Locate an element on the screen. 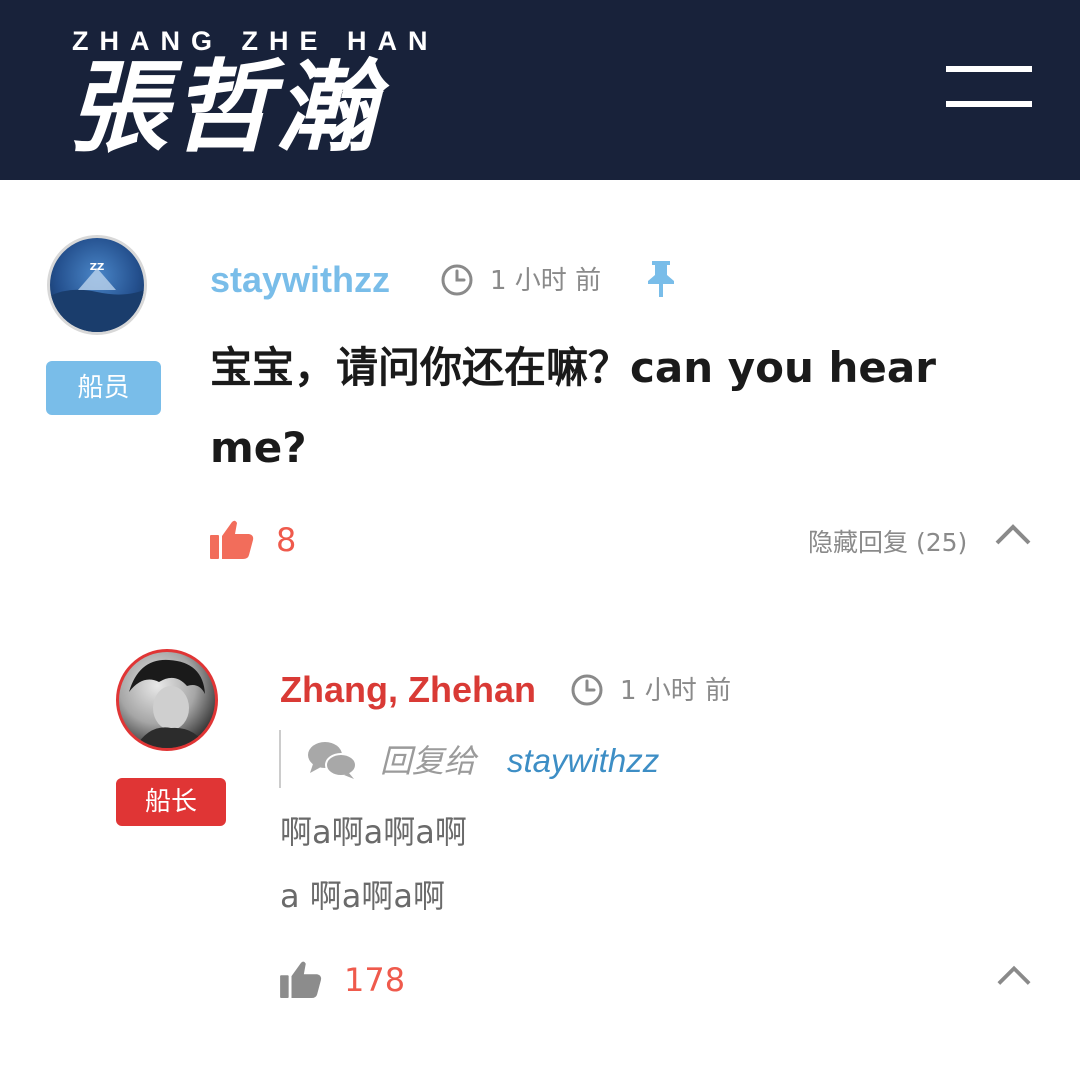 The image size is (1080, 1065). reply-timestamp: 1 小时 前 is located at coordinates (676, 691).